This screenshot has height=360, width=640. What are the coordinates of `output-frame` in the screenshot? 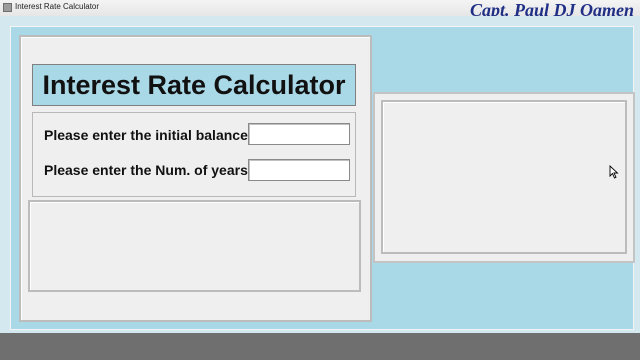 It's located at (194, 246).